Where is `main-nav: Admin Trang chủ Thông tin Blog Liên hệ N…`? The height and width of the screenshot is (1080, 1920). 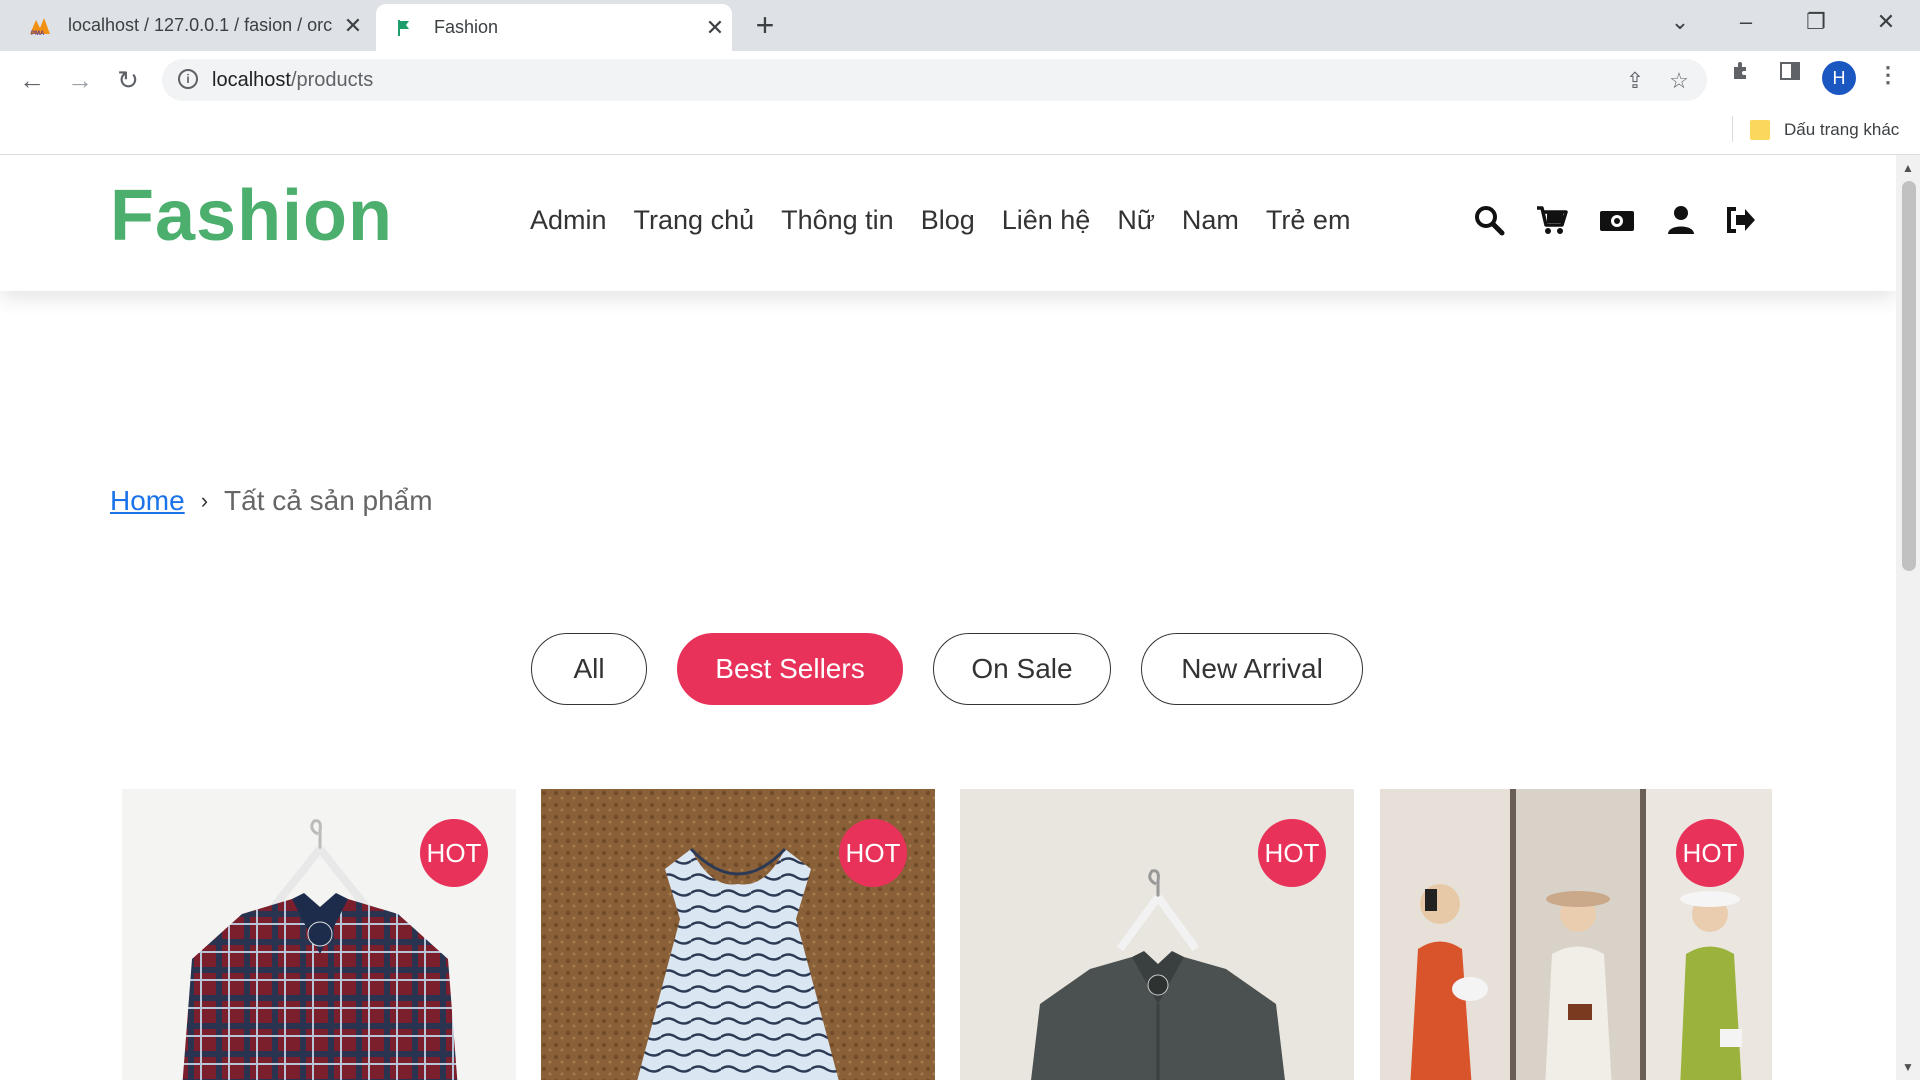
main-nav: Admin Trang chủ Thông tin Blog Liên hệ N… is located at coordinates (940, 220).